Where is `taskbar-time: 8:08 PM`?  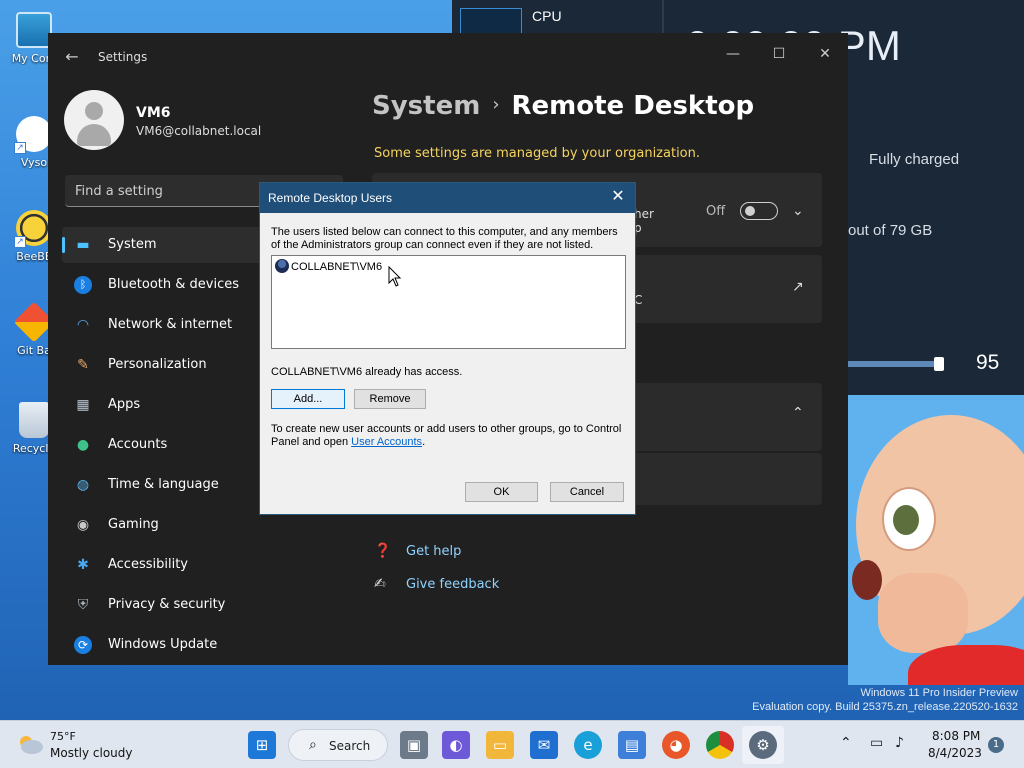 taskbar-time: 8:08 PM is located at coordinates (956, 736).